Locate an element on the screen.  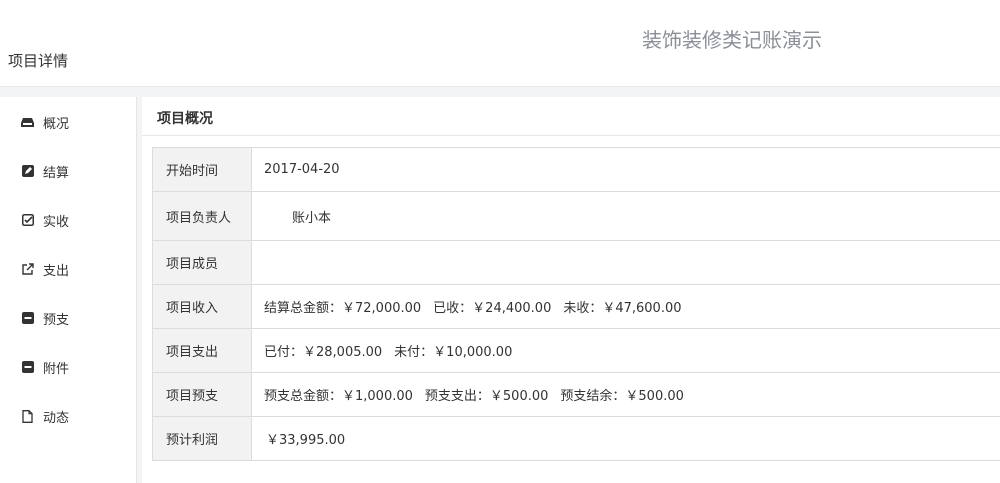
income-received: 已收：￥24,400.00 is located at coordinates (492, 308).